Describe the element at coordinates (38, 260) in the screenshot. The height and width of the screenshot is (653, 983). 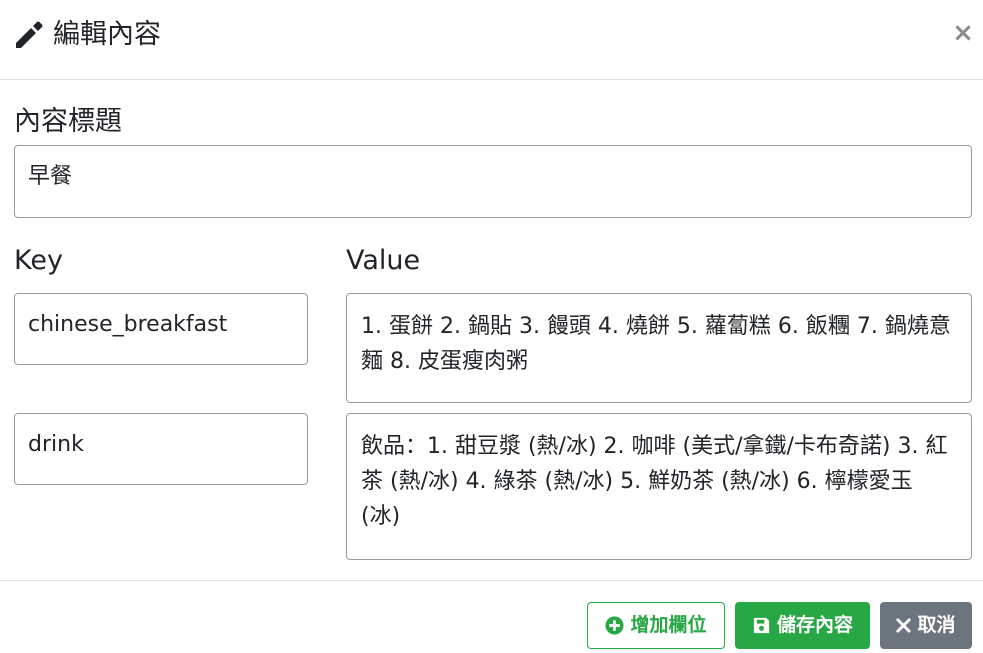
I see `key-column-label: Key` at that location.